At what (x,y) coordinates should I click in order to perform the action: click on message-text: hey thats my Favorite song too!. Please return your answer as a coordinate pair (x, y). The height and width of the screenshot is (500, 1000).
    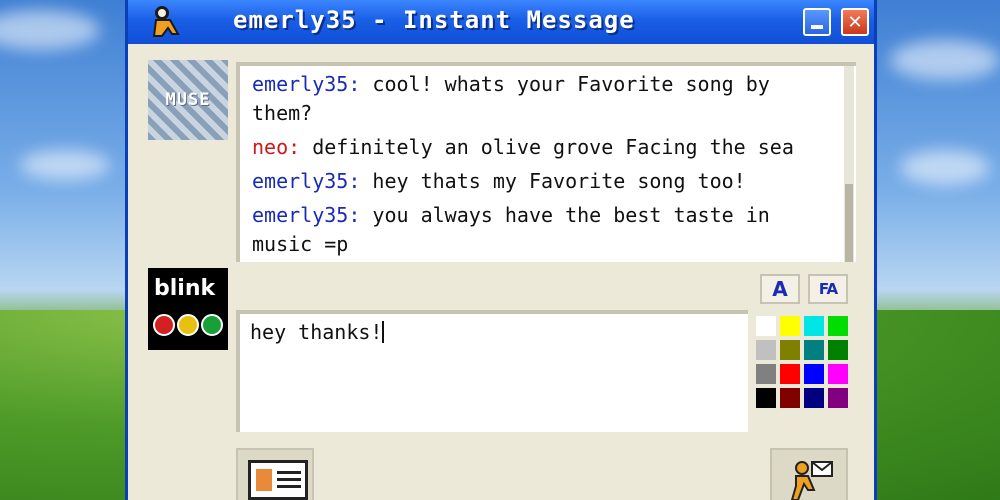
    Looking at the image, I should click on (553, 181).